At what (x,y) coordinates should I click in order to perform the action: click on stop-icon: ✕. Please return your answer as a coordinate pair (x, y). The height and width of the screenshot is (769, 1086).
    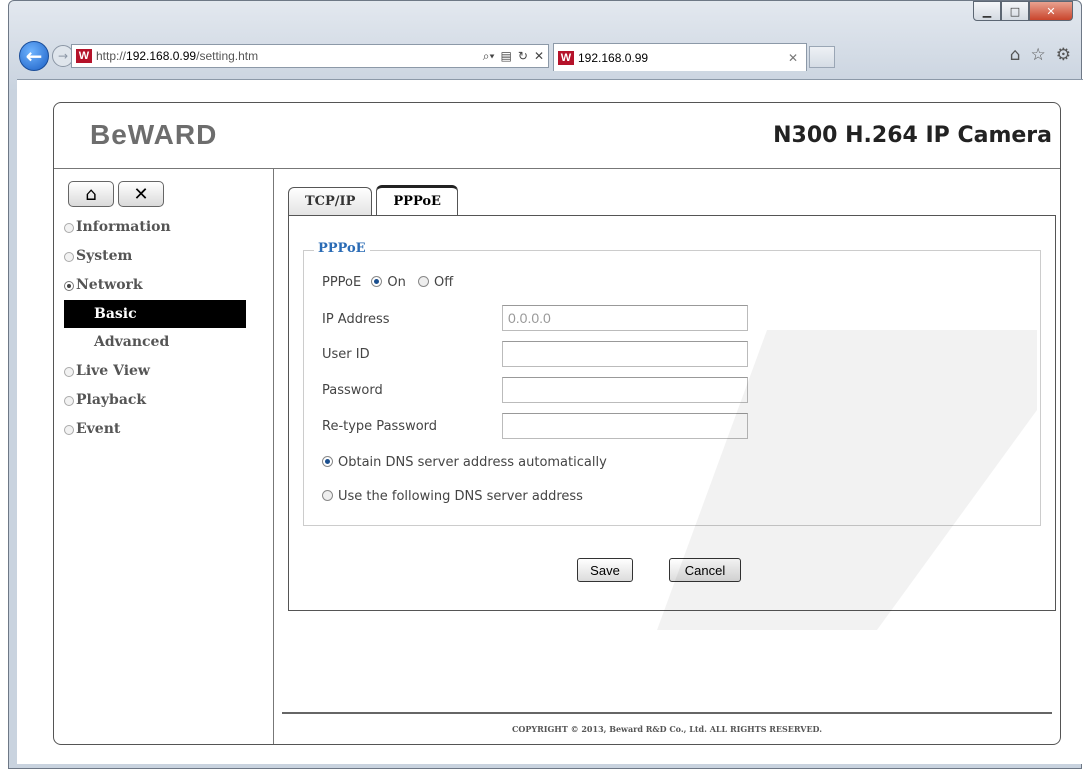
    Looking at the image, I should click on (539, 56).